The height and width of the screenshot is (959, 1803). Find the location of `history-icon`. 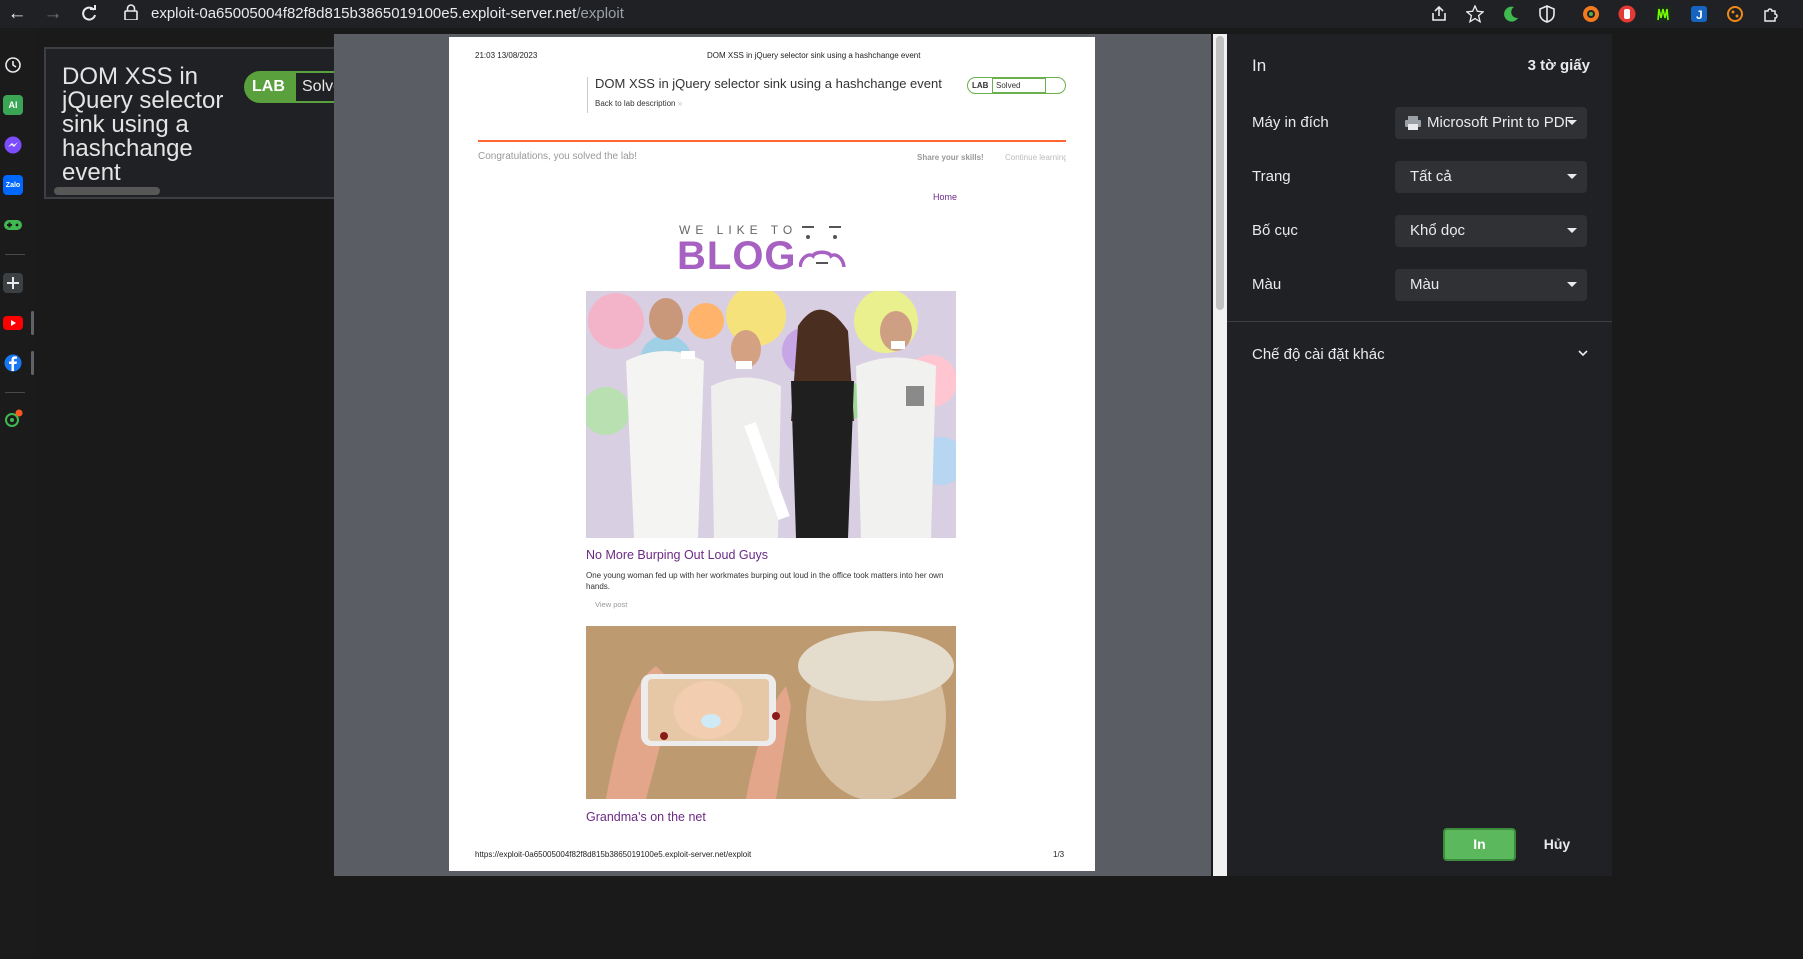

history-icon is located at coordinates (13, 65).